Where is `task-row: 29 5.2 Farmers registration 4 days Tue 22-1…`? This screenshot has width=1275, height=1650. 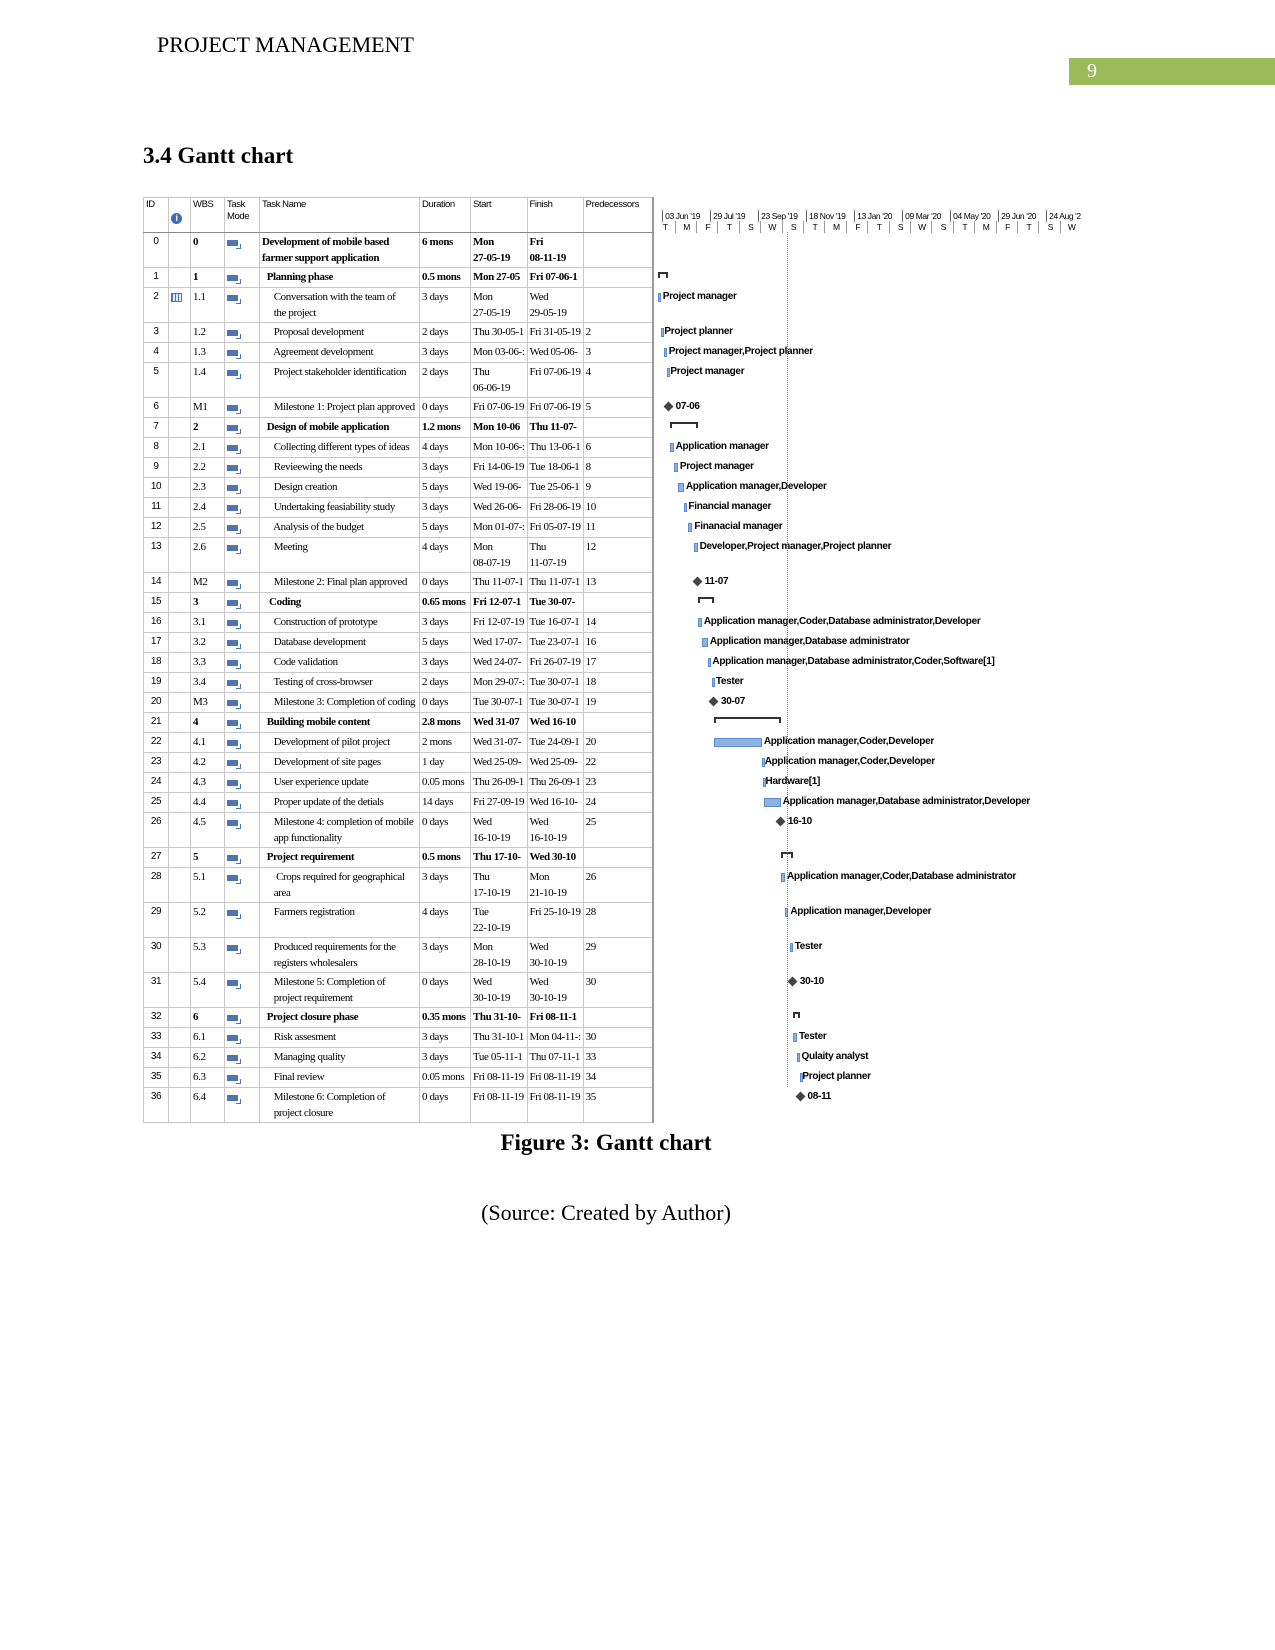 task-row: 29 5.2 Farmers registration 4 days Tue 22-1… is located at coordinates (612, 920).